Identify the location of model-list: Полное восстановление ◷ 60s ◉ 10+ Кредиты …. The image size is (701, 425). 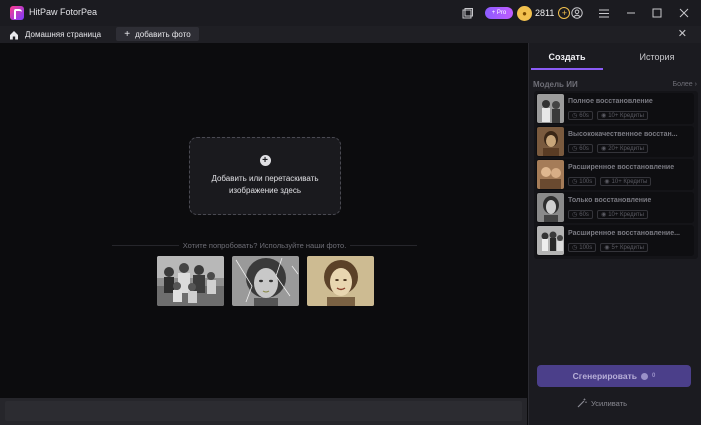
(616, 175).